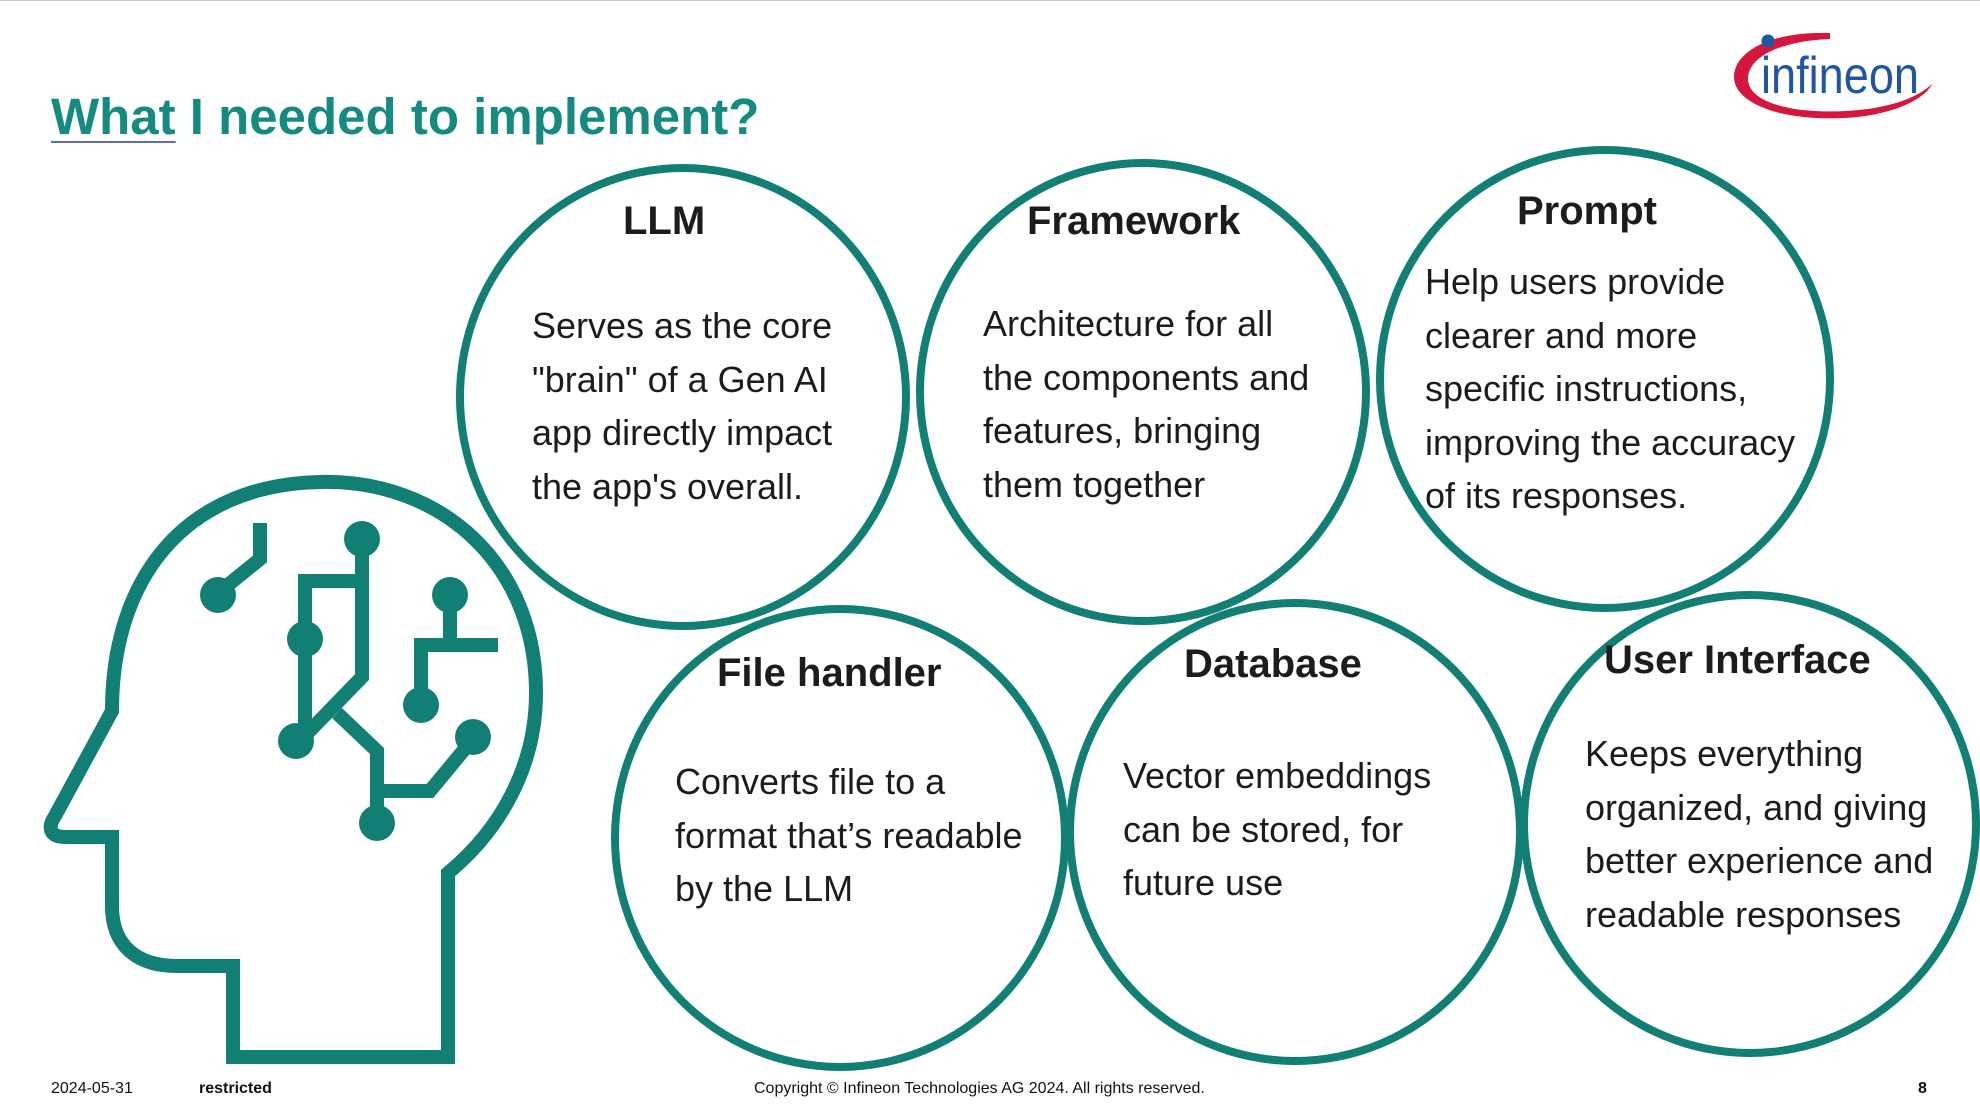 The image size is (1980, 1112). I want to click on body-line: of its responses., so click(1556, 495).